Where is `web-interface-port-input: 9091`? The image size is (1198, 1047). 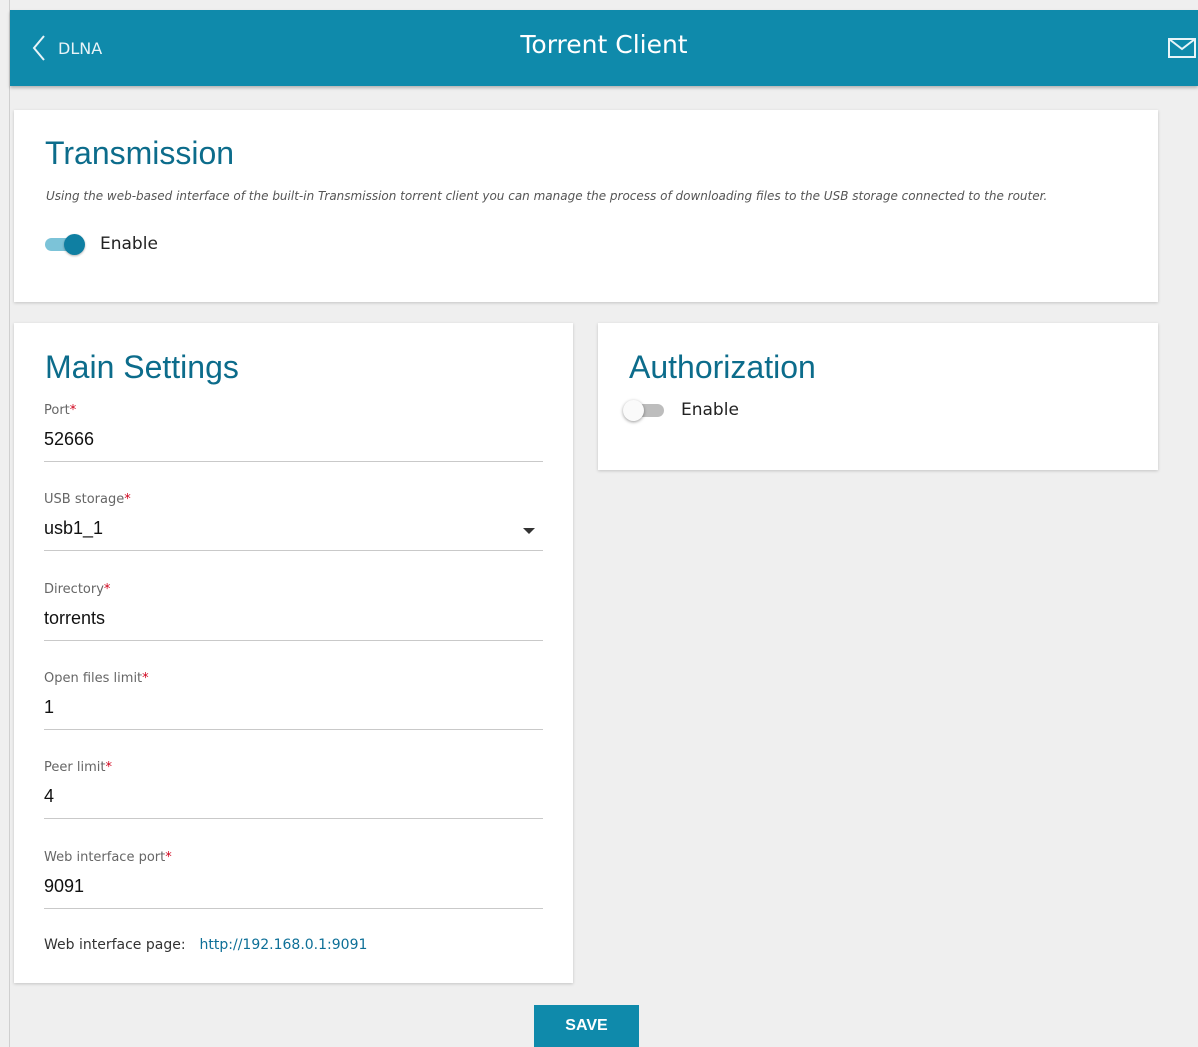 web-interface-port-input: 9091 is located at coordinates (64, 886).